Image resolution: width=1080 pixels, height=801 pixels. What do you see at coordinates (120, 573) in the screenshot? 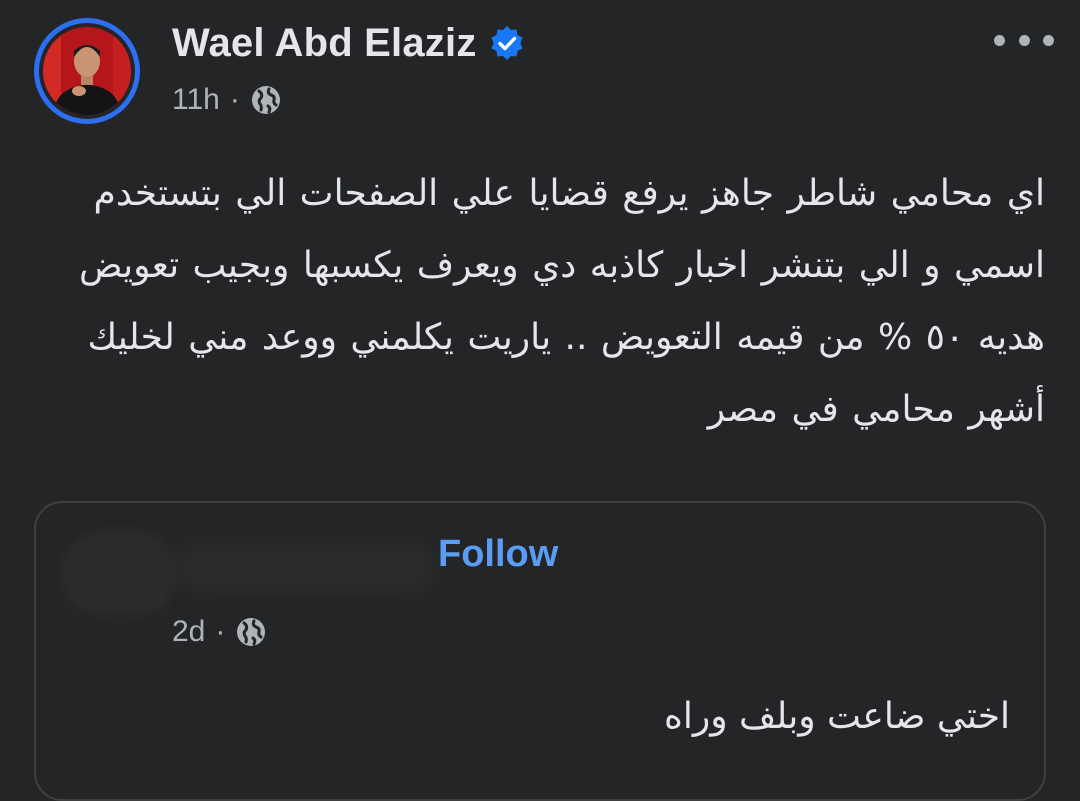
I see `blurred-author-avatar` at bounding box center [120, 573].